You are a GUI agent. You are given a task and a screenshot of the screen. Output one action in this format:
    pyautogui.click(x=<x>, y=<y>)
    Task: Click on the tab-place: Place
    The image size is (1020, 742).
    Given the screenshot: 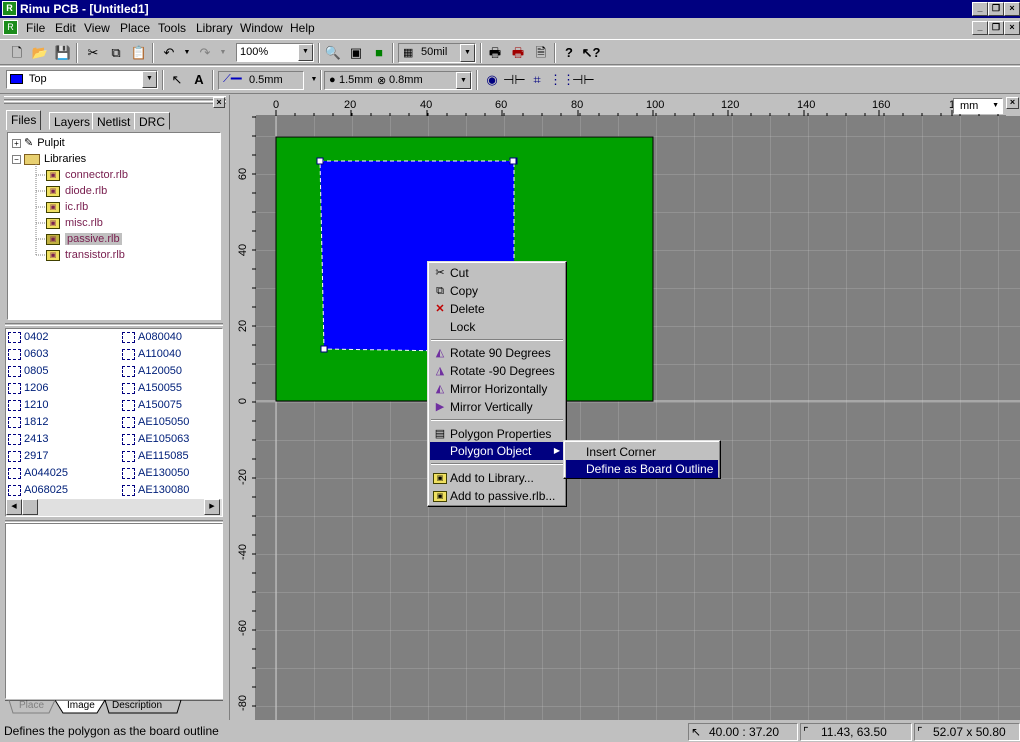 What is the action you would take?
    pyautogui.click(x=31, y=705)
    